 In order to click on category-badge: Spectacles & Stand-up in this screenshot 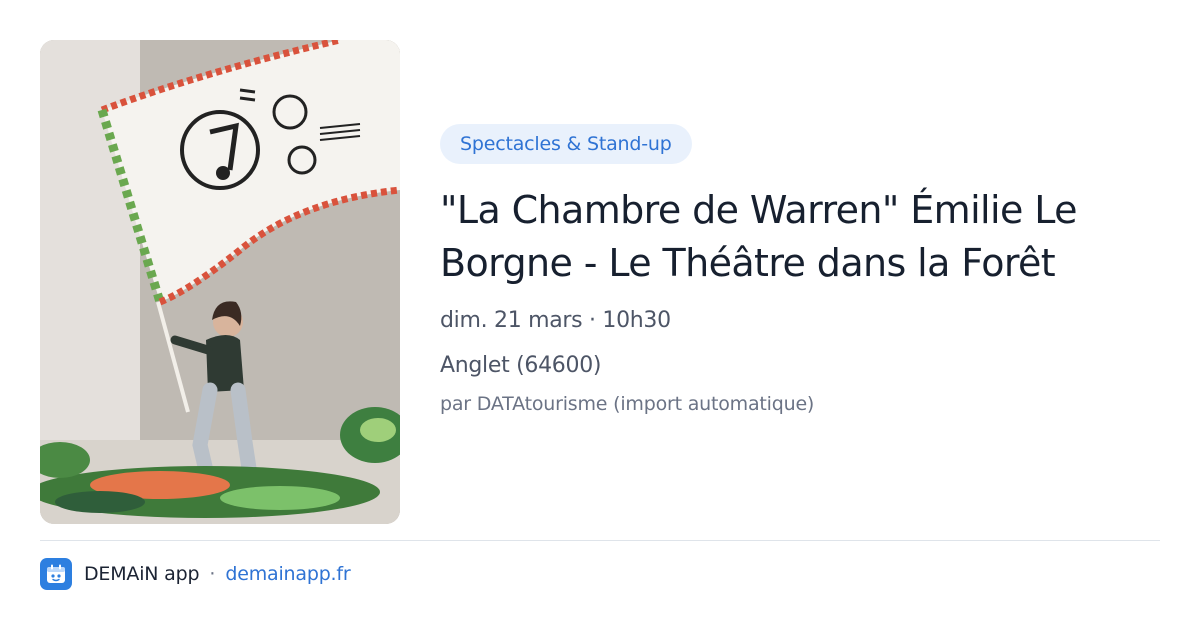, I will do `click(566, 144)`.